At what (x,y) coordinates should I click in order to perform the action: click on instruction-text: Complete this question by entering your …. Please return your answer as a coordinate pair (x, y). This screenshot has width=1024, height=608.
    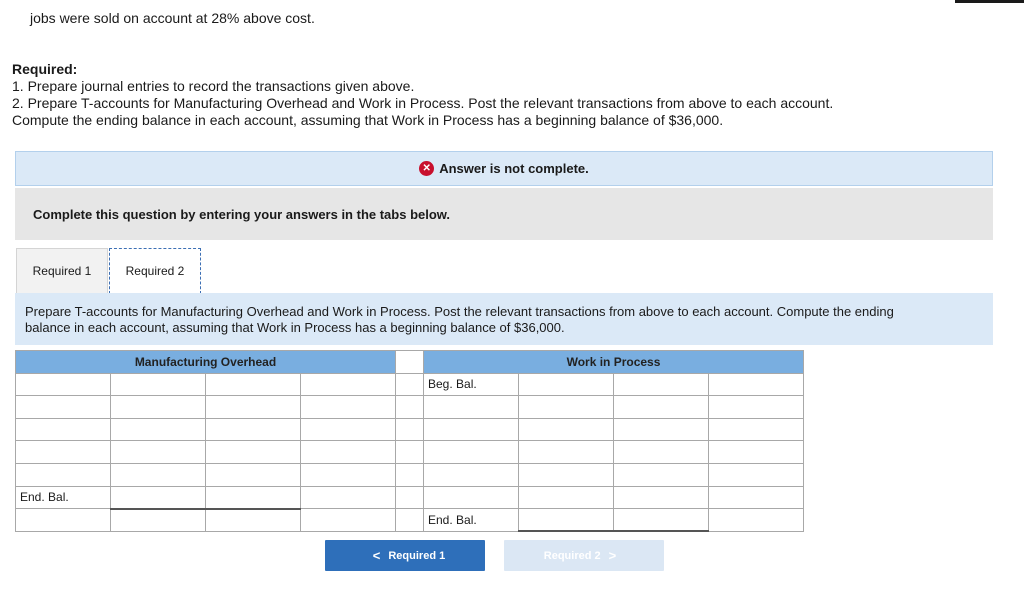
    Looking at the image, I should click on (242, 214).